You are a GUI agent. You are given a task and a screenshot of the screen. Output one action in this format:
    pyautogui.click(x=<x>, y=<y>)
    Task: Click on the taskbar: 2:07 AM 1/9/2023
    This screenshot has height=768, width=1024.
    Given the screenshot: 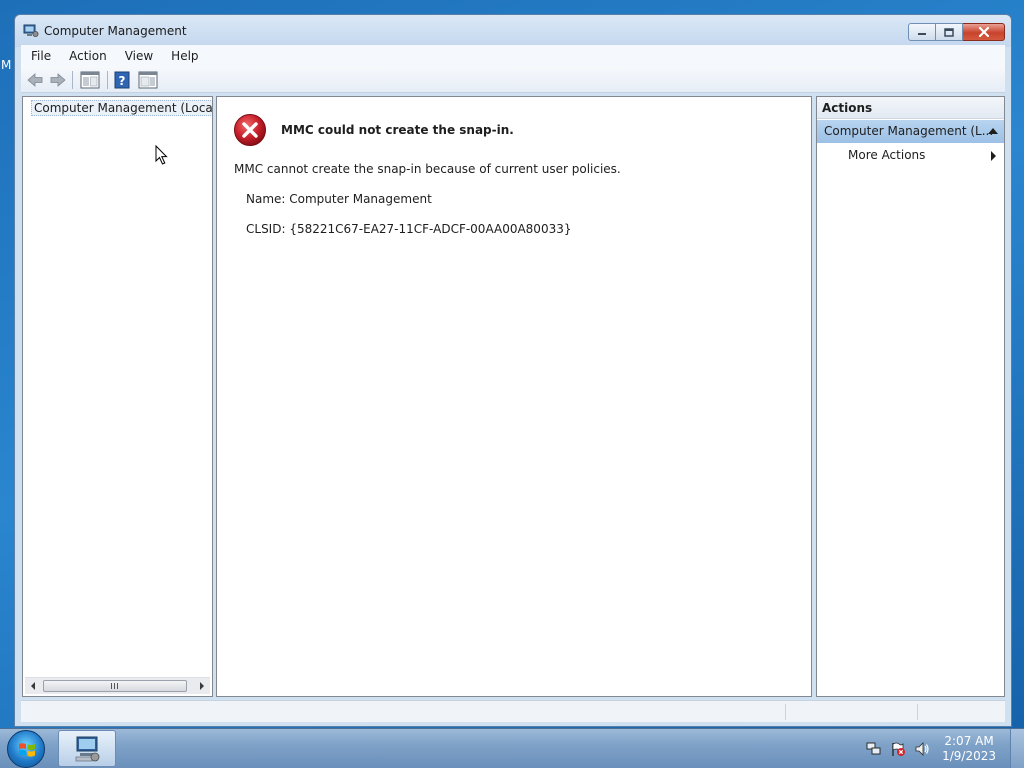 What is the action you would take?
    pyautogui.click(x=512, y=748)
    